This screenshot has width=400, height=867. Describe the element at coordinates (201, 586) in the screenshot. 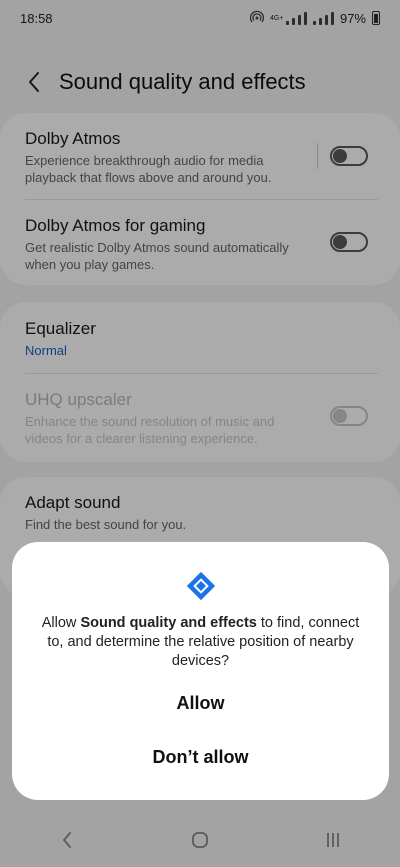

I see `nearby-devices-icon` at that location.